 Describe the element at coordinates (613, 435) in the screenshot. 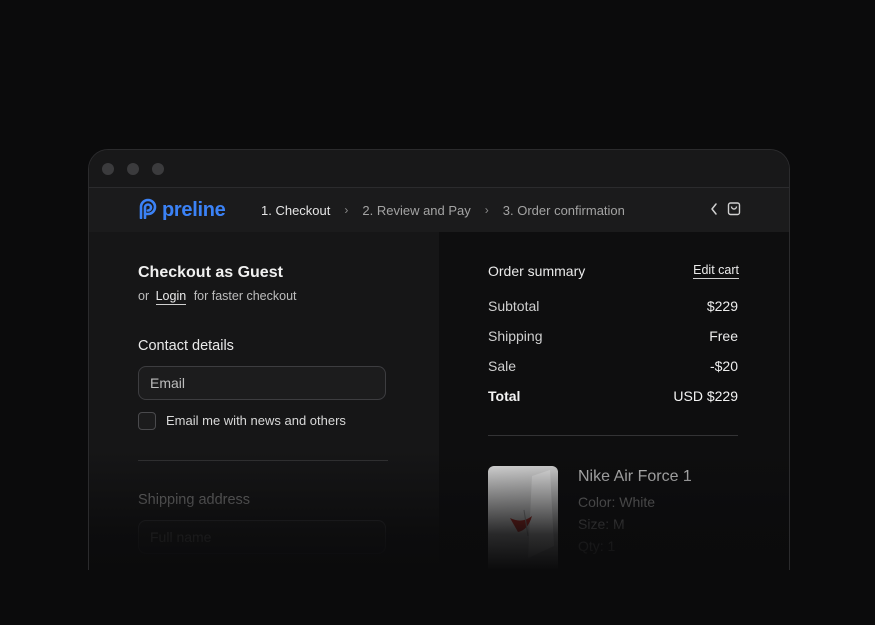

I see `summary-divider` at that location.